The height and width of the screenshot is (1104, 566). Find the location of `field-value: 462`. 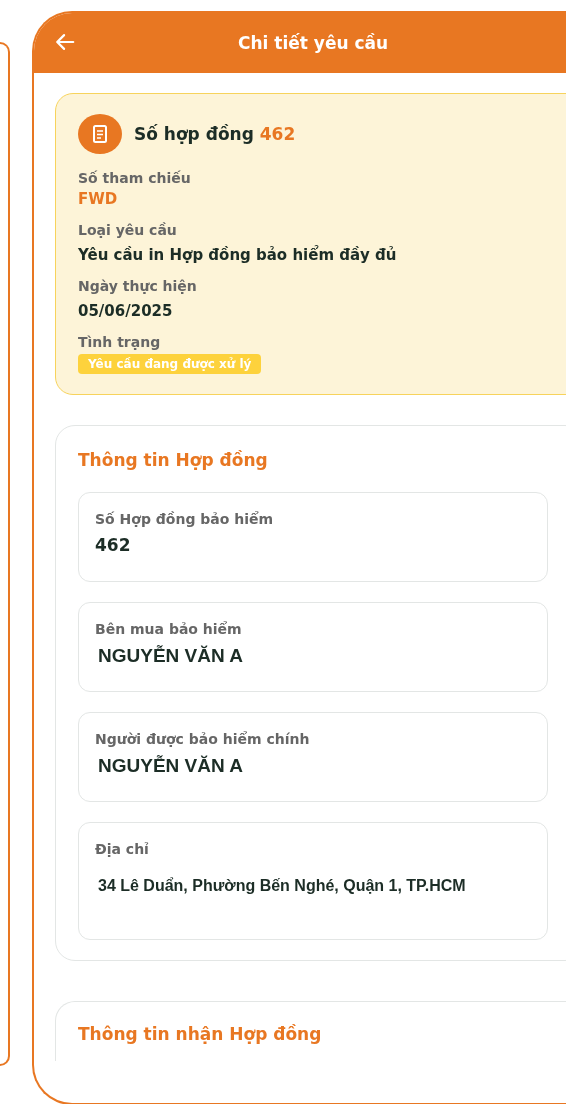

field-value: 462 is located at coordinates (113, 545).